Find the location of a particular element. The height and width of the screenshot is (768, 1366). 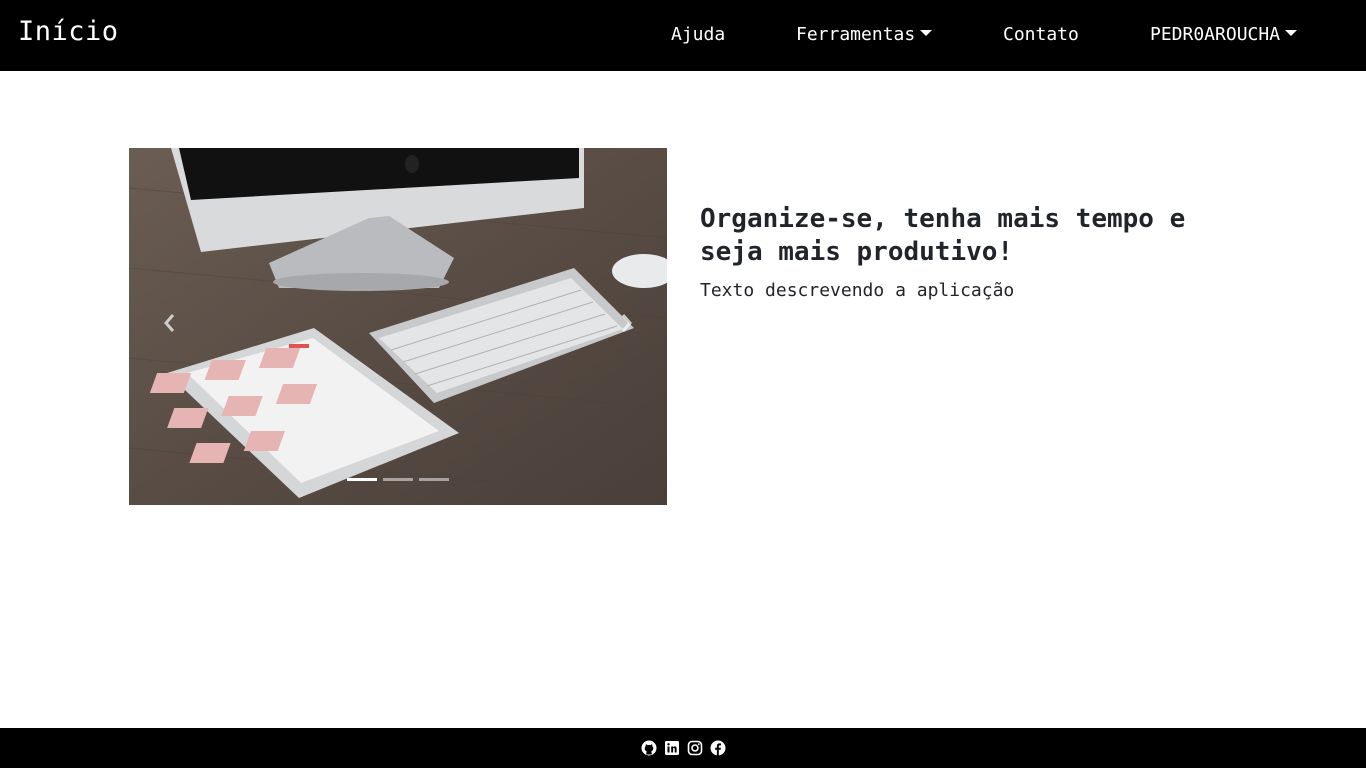

linkedin-icon is located at coordinates (671, 748).